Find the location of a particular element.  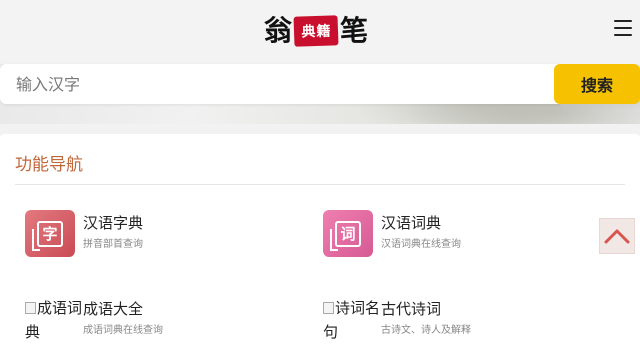

logo-char-right: 笔 is located at coordinates (354, 30).